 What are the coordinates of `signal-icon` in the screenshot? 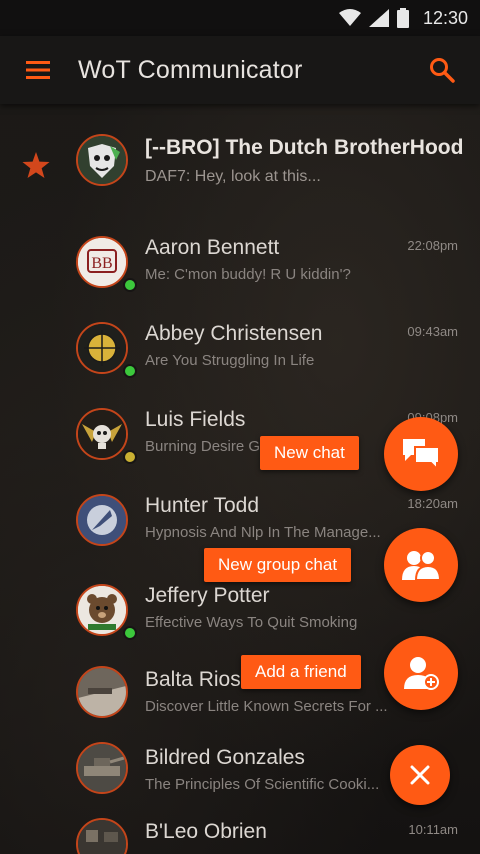 It's located at (378, 18).